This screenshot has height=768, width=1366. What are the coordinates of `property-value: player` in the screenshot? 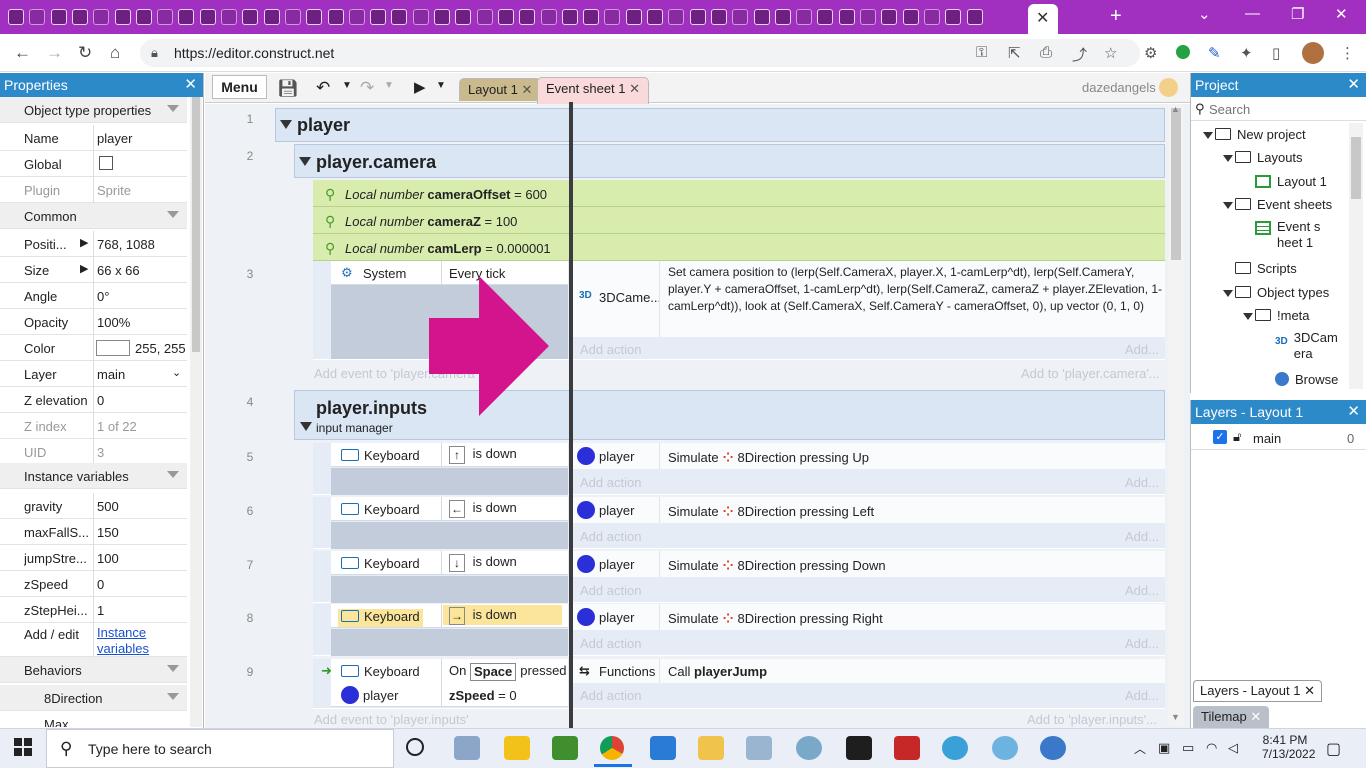 It's located at (114, 138).